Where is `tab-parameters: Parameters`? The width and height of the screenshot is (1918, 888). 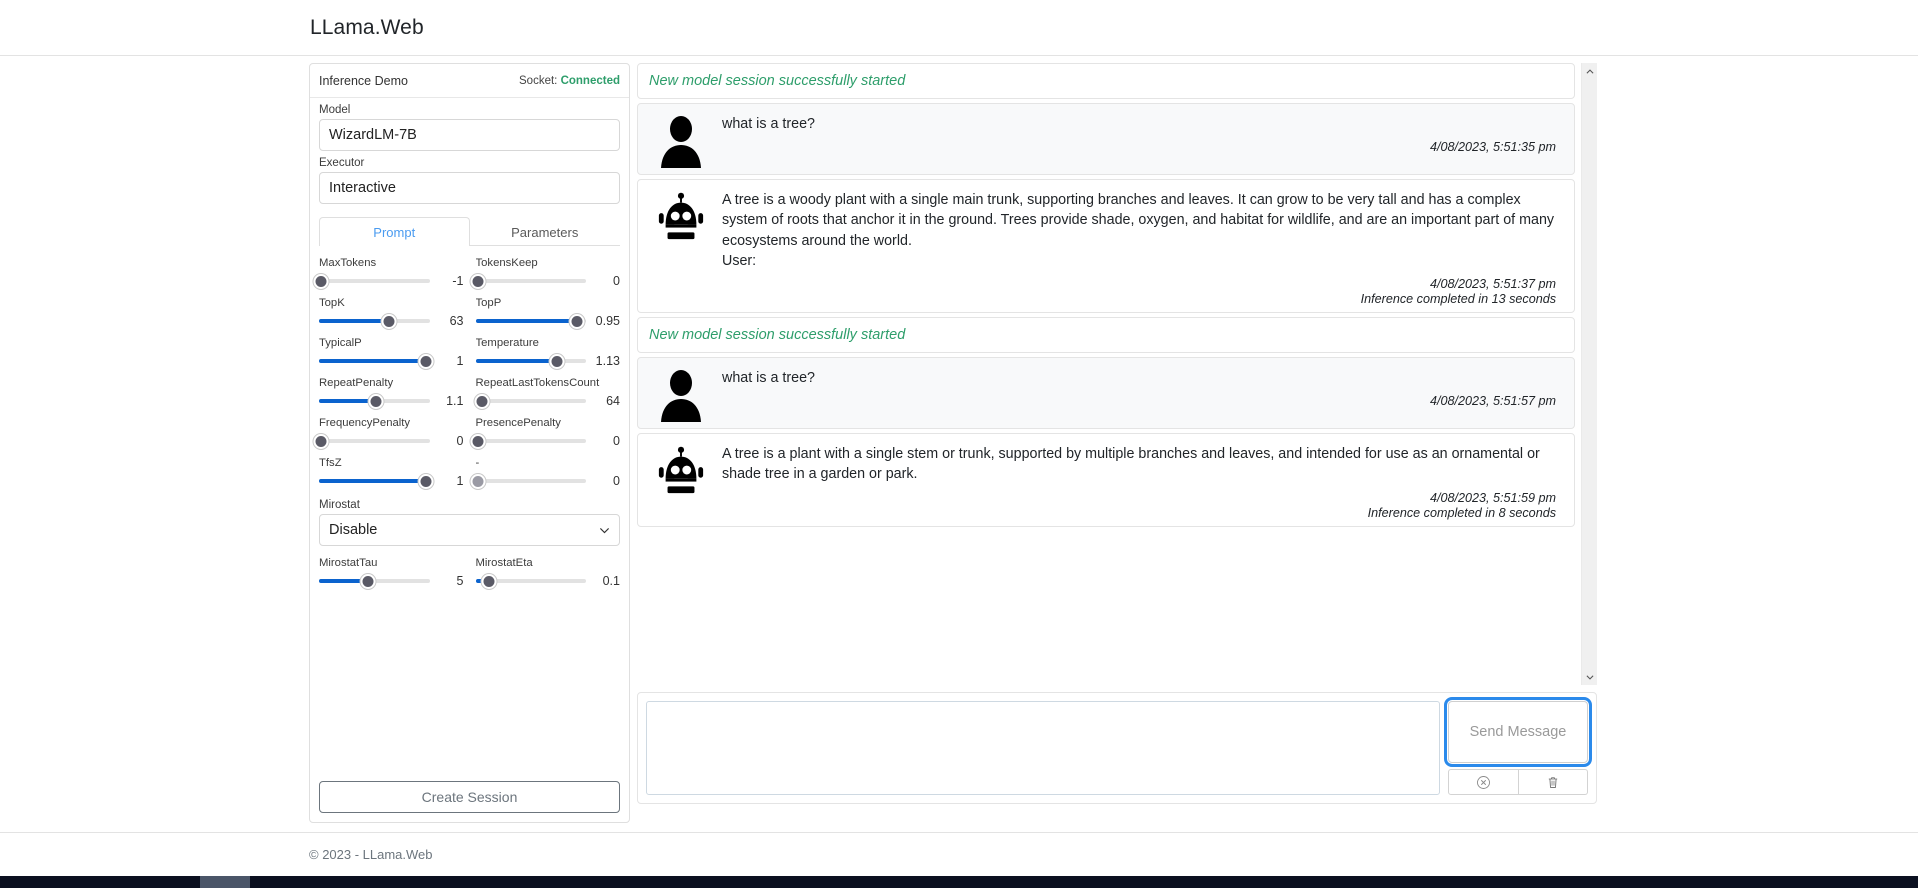
tab-parameters: Parameters is located at coordinates (545, 231).